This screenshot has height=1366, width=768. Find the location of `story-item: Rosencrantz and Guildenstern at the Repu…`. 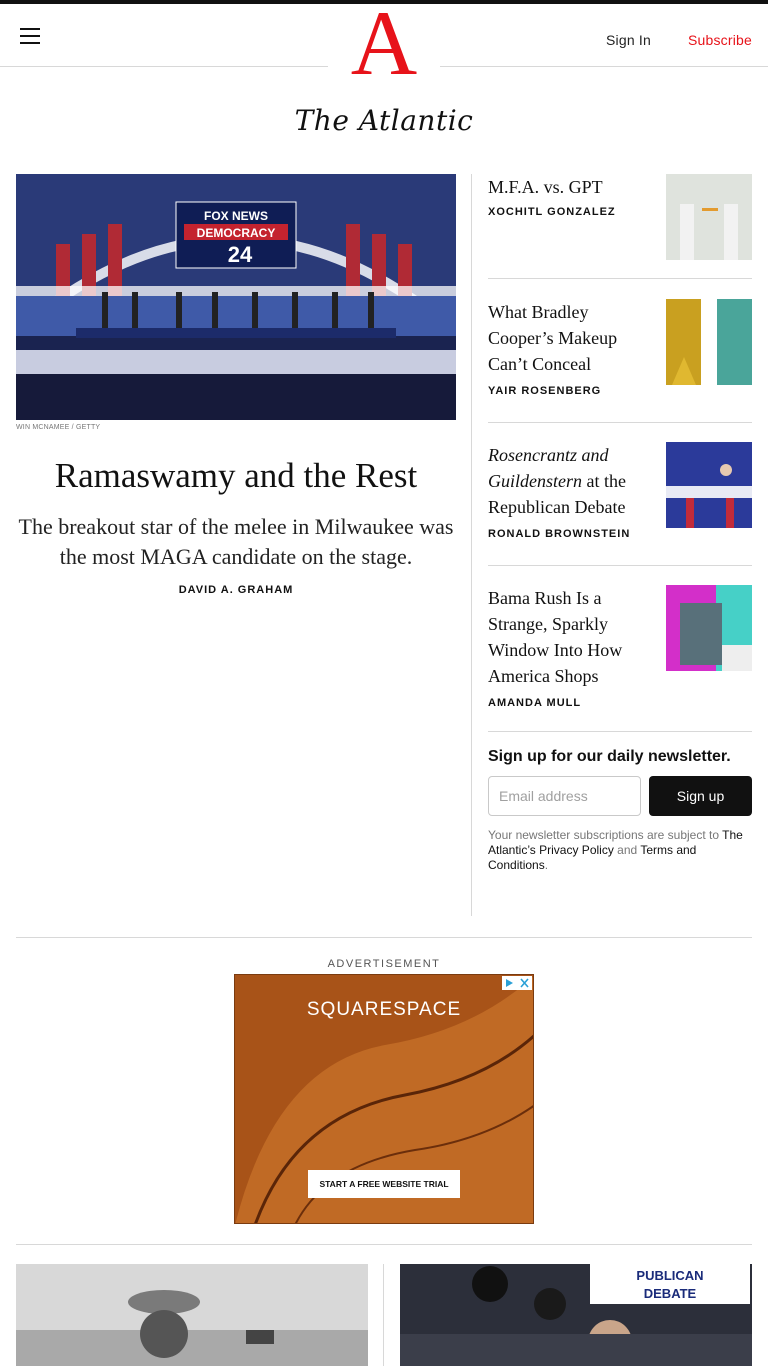

story-item: Rosencrantz and Guildenstern at the Repu… is located at coordinates (620, 491).